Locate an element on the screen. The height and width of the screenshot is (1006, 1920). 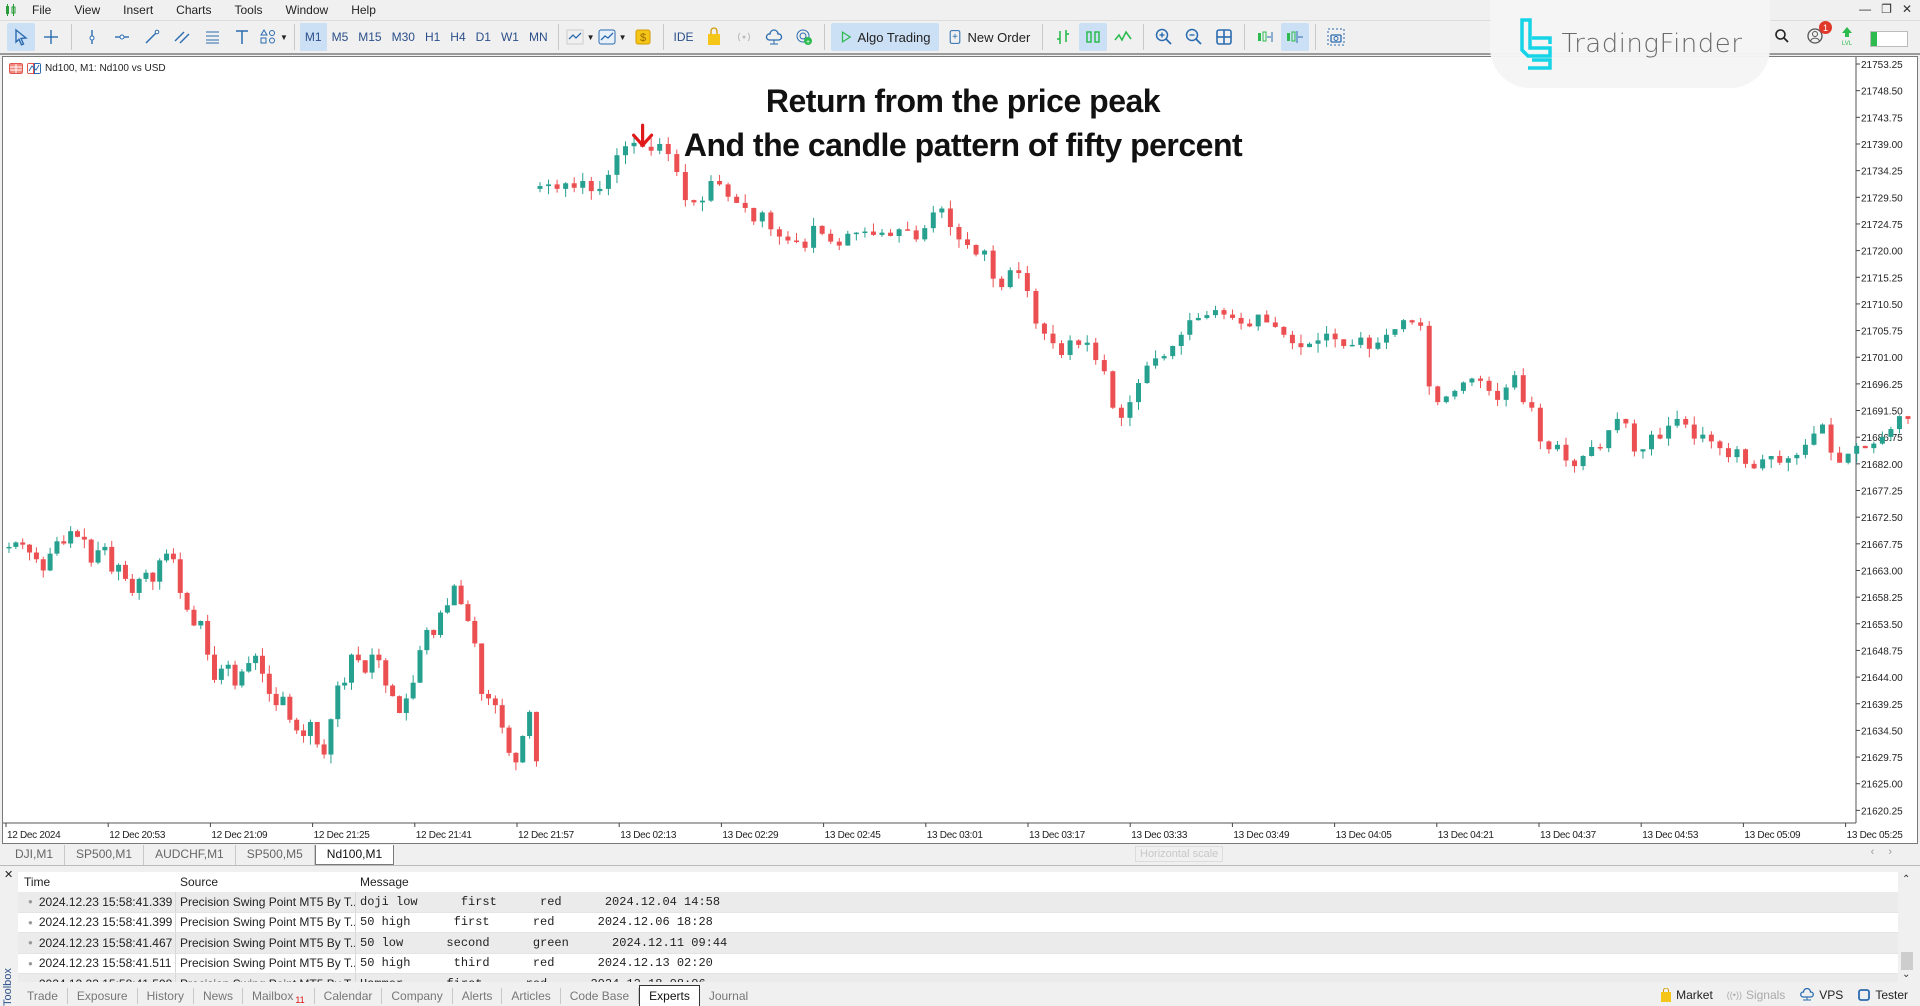
timeframe-d1: D1 is located at coordinates (483, 37).